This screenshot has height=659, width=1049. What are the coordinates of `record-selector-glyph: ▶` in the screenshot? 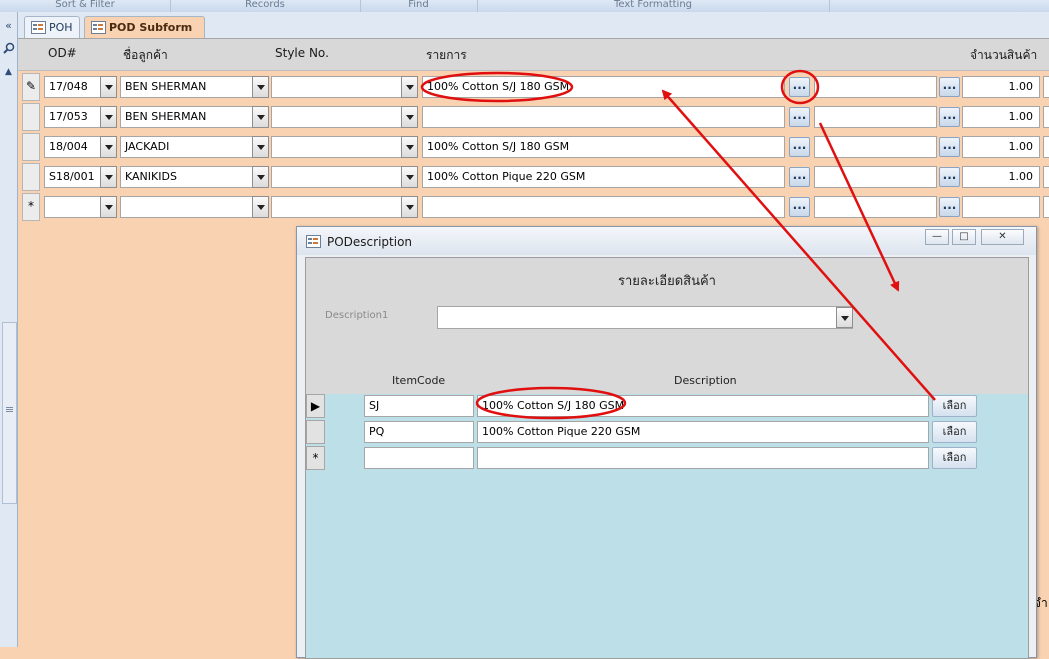 It's located at (315, 406).